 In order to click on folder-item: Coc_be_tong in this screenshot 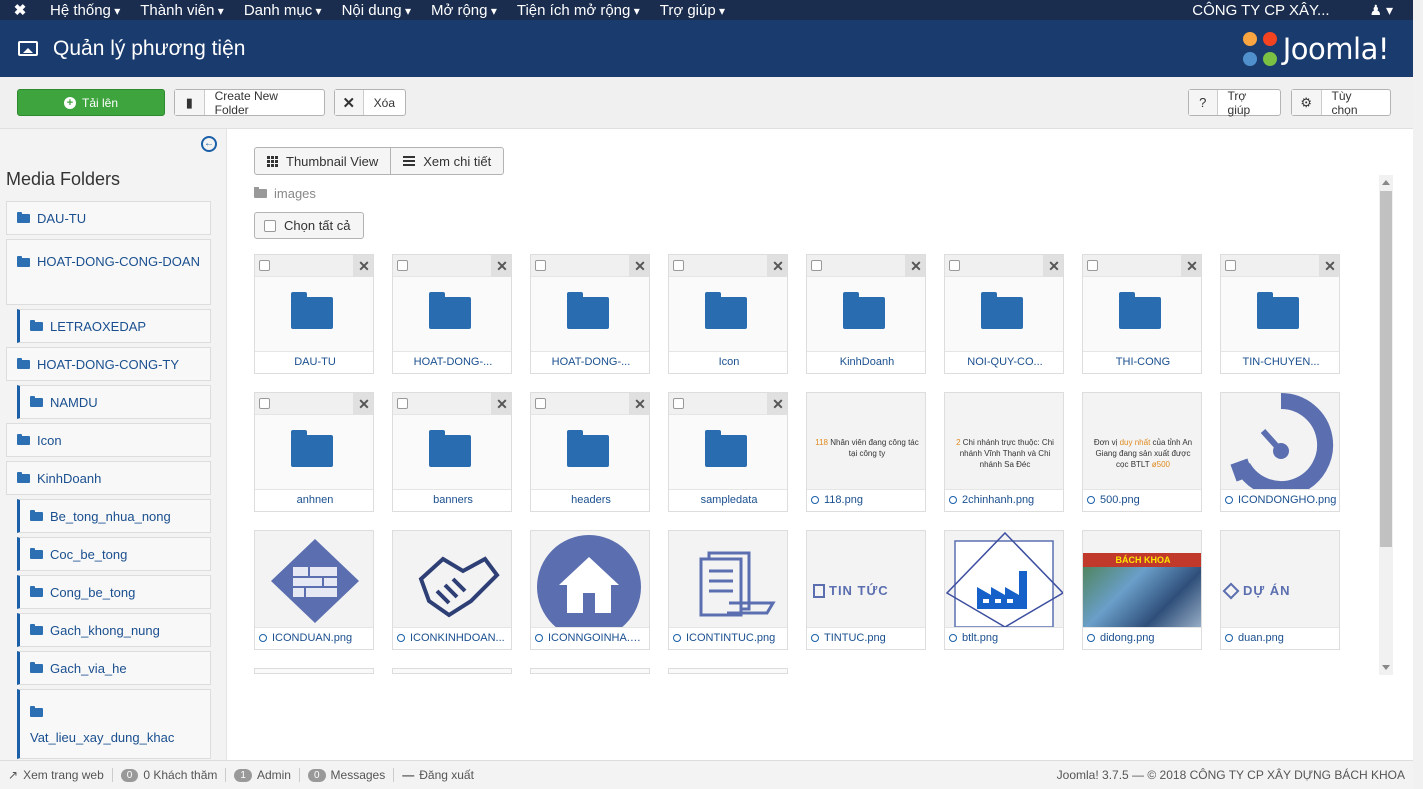, I will do `click(114, 554)`.